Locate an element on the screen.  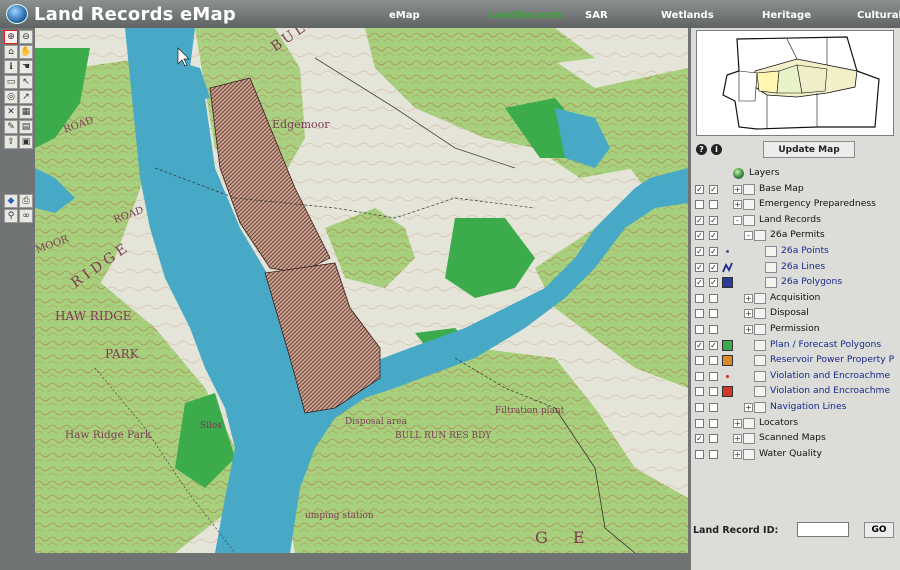
layer-name: Plan / Forecast Polygons is located at coordinates (825, 344).